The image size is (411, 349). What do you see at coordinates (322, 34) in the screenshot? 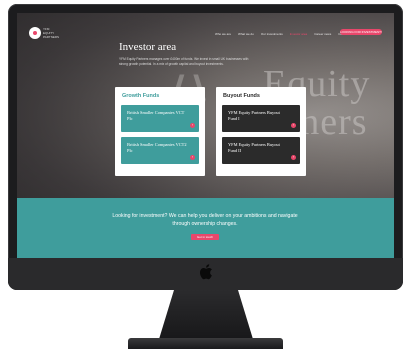
I see `nav-item-career-news: Career news` at bounding box center [322, 34].